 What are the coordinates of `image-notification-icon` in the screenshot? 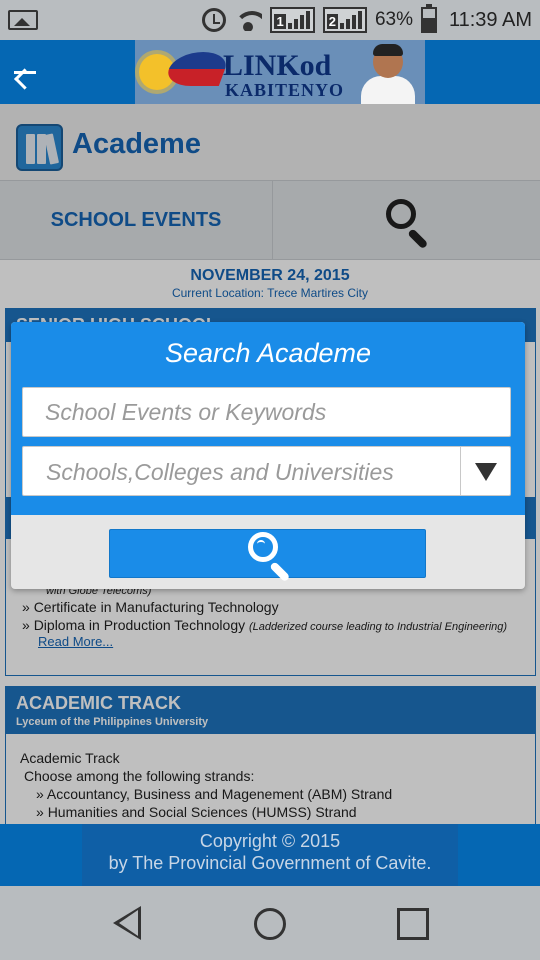 It's located at (23, 20).